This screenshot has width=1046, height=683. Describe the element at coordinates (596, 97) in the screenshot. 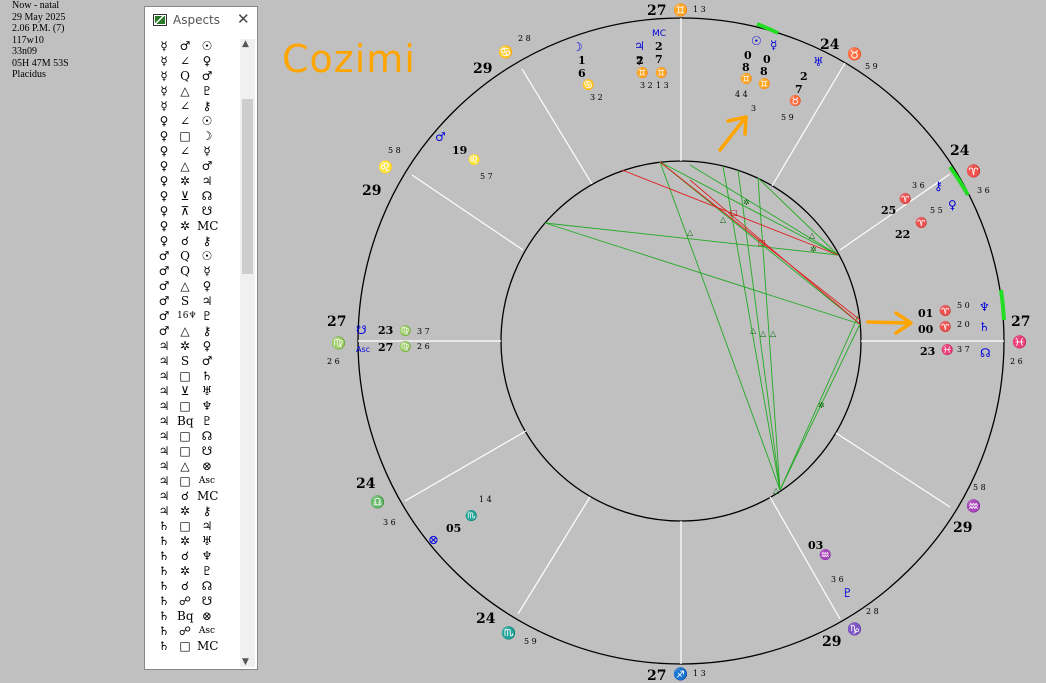

I see `moon-minutes: 3 2` at that location.